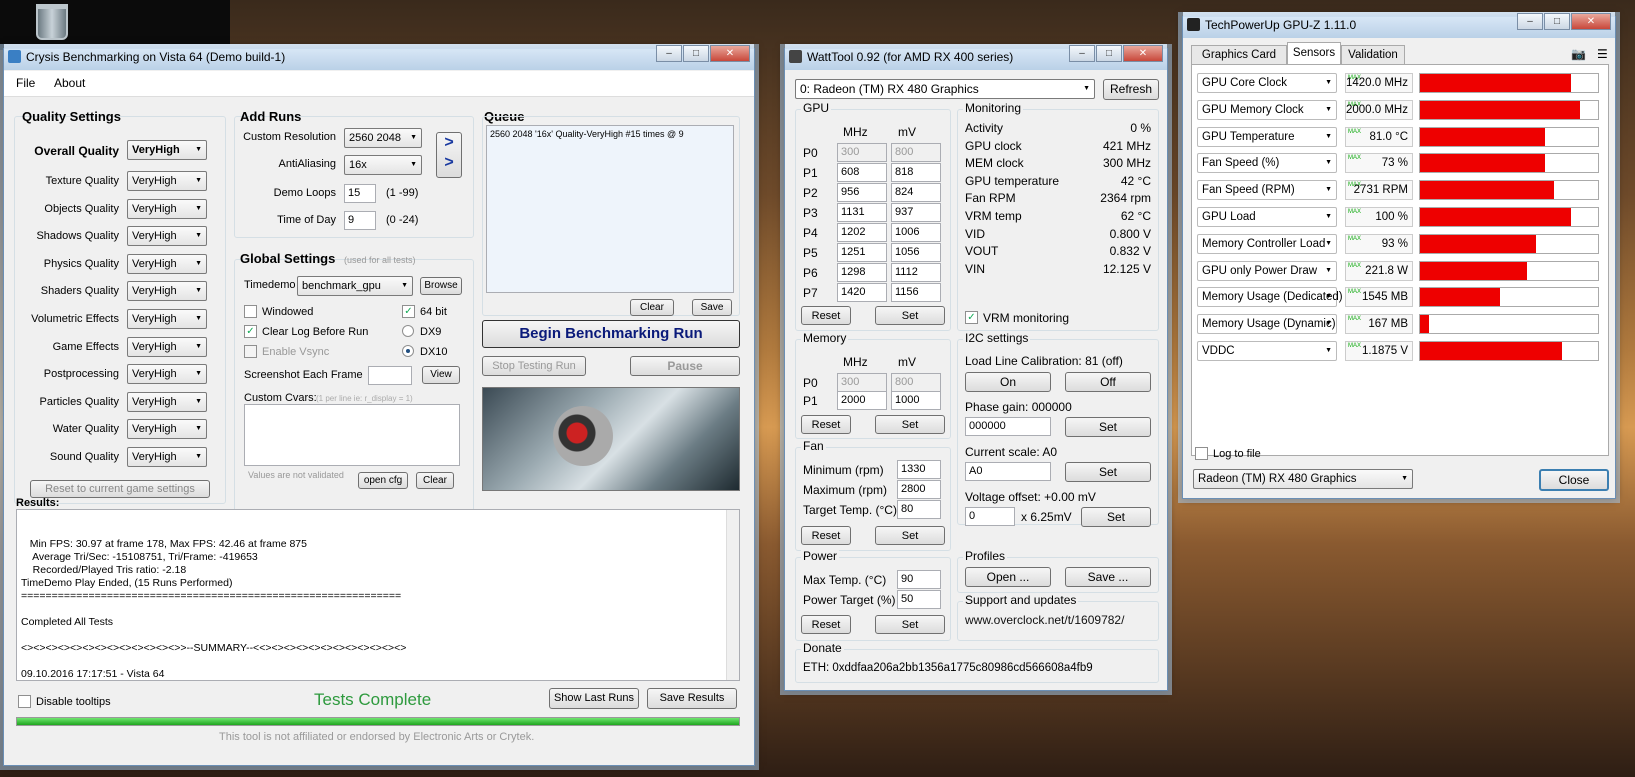  What do you see at coordinates (1008, 426) in the screenshot?
I see `phase-gain-input: 000000` at bounding box center [1008, 426].